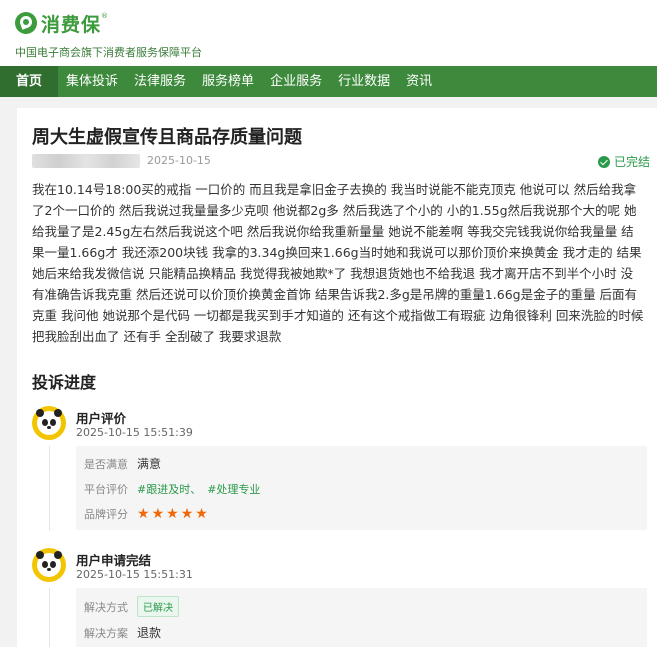  I want to click on row-label: 解决方案, so click(106, 633).